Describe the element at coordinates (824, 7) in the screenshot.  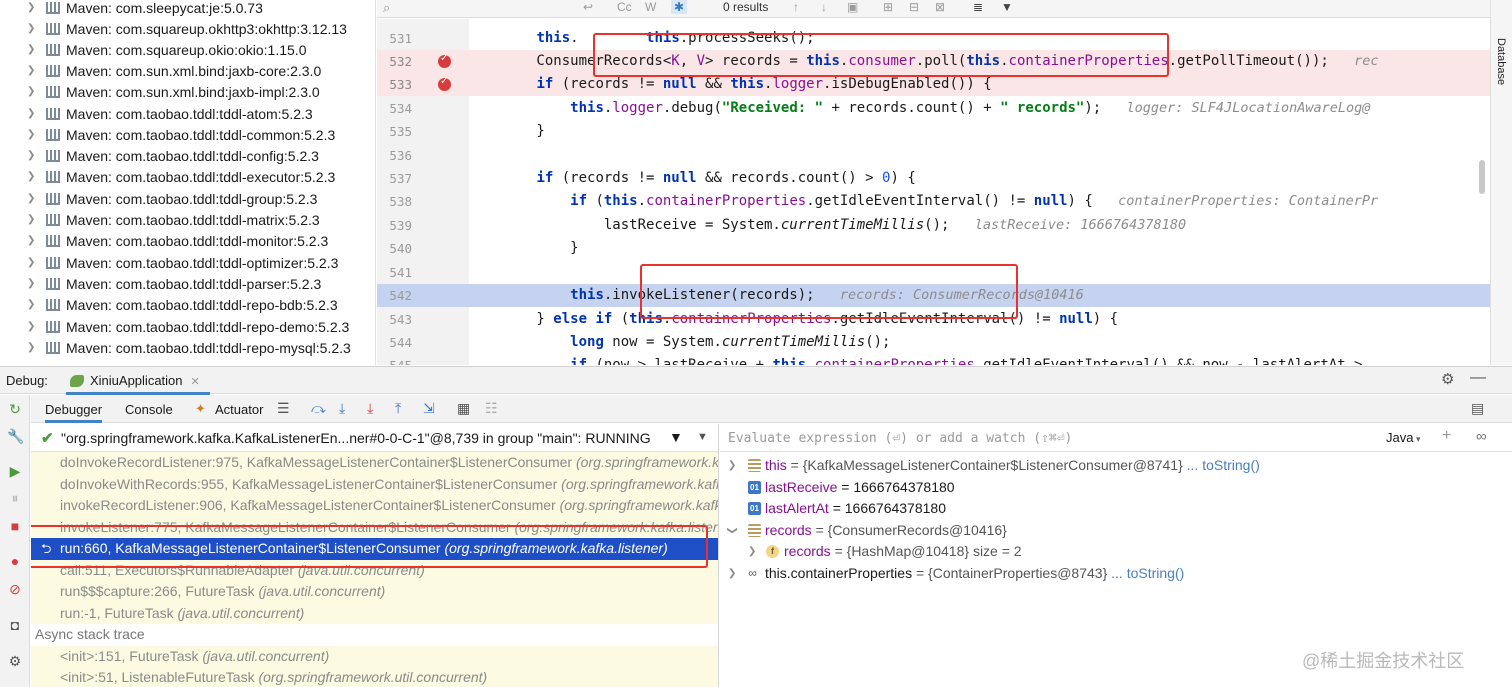
I see `next-occurrence-icon: ↓` at that location.